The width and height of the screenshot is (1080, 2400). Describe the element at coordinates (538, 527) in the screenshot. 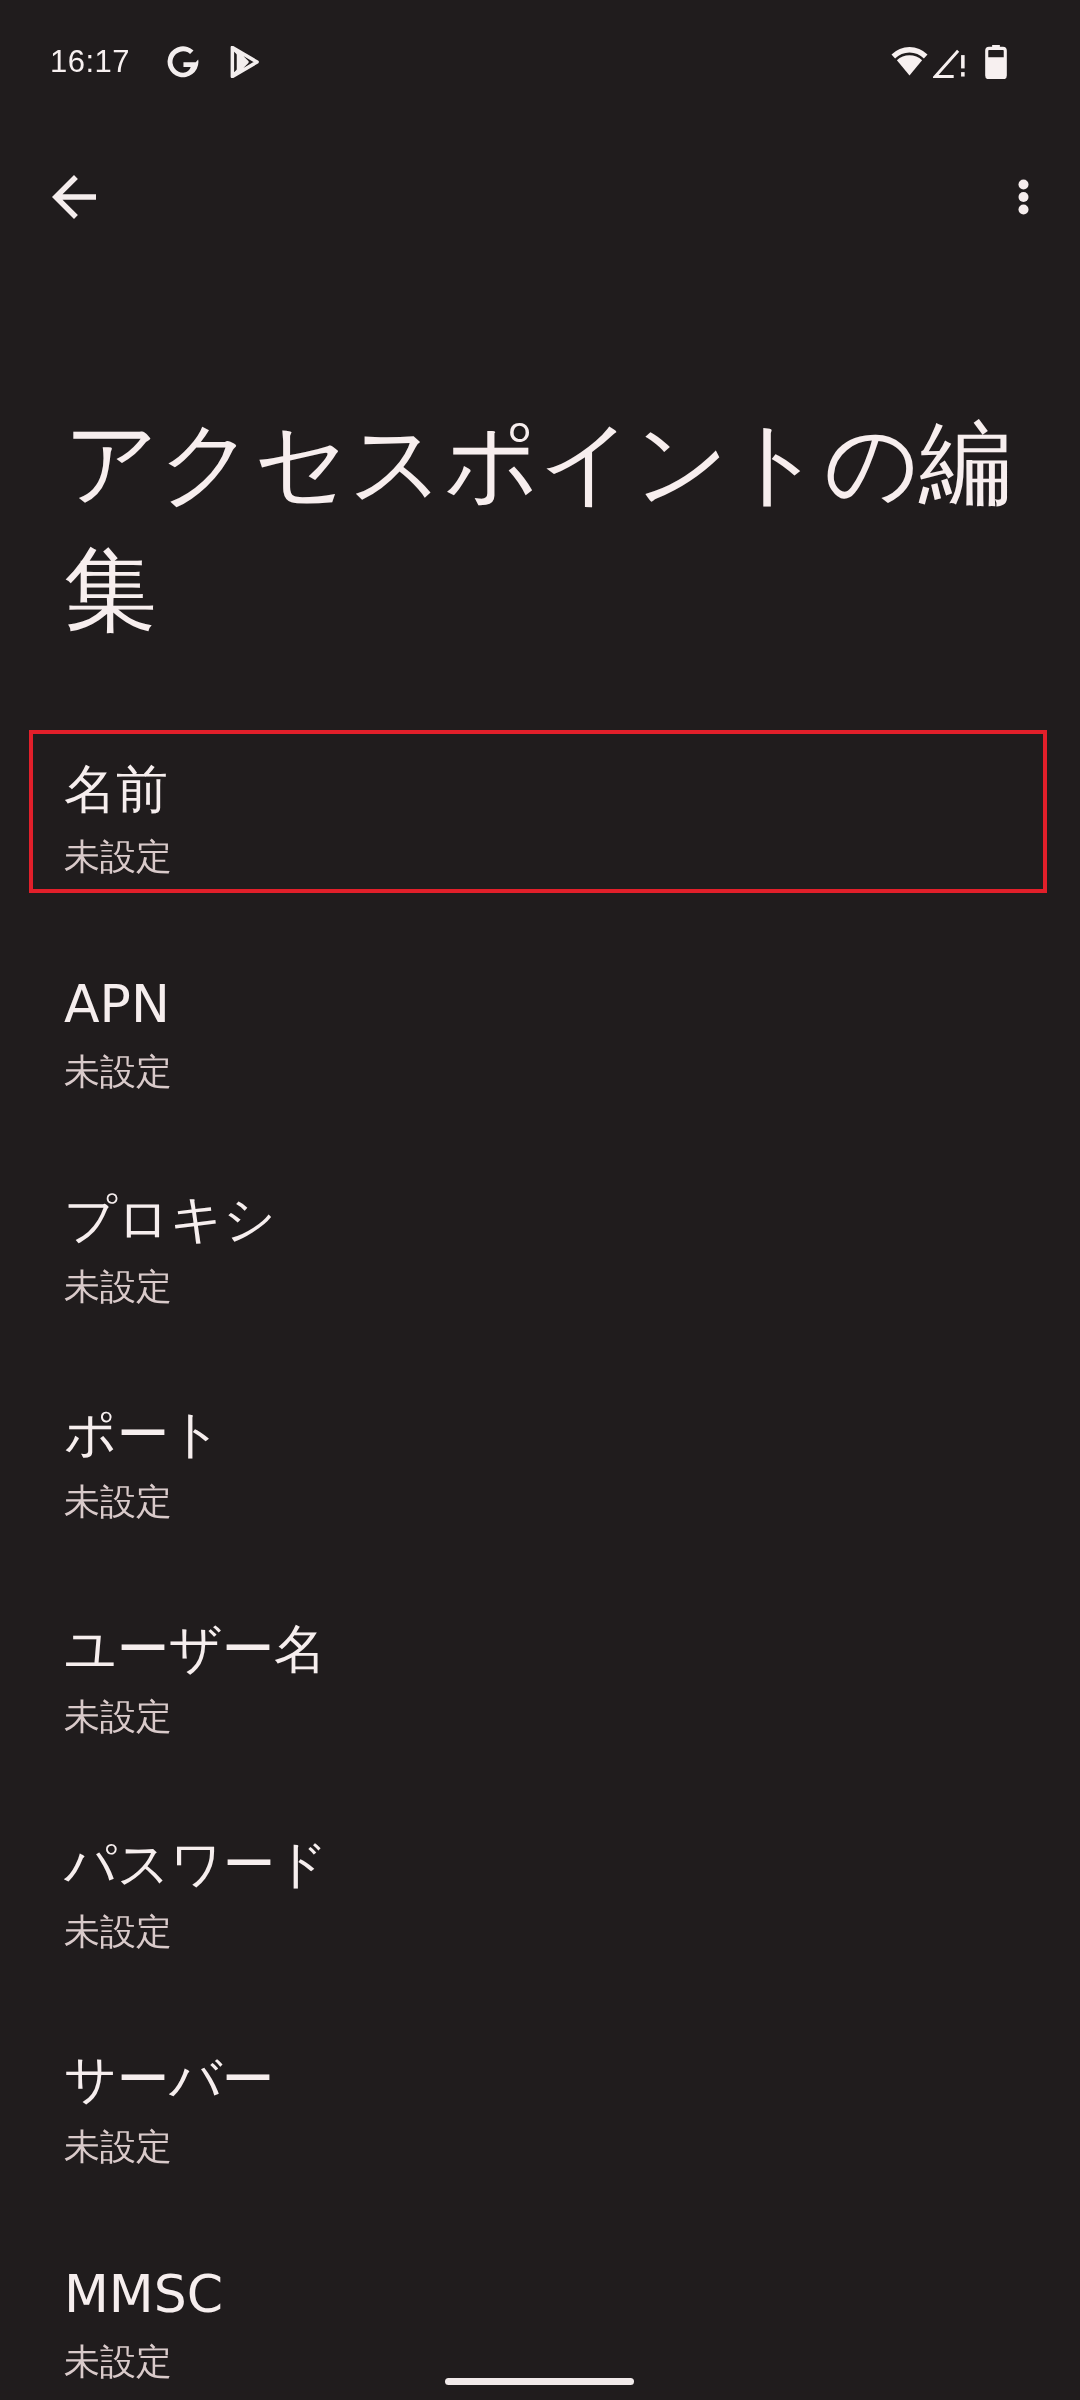

I see `page-title: アクセスポイントの編集` at that location.